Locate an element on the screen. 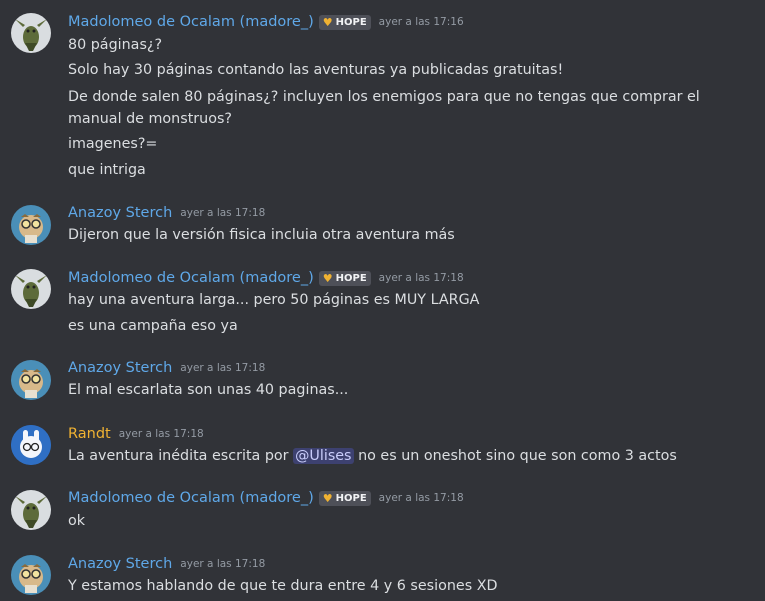 This screenshot has height=601, width=765. timestamp: ayer a las 17:16 is located at coordinates (421, 22).